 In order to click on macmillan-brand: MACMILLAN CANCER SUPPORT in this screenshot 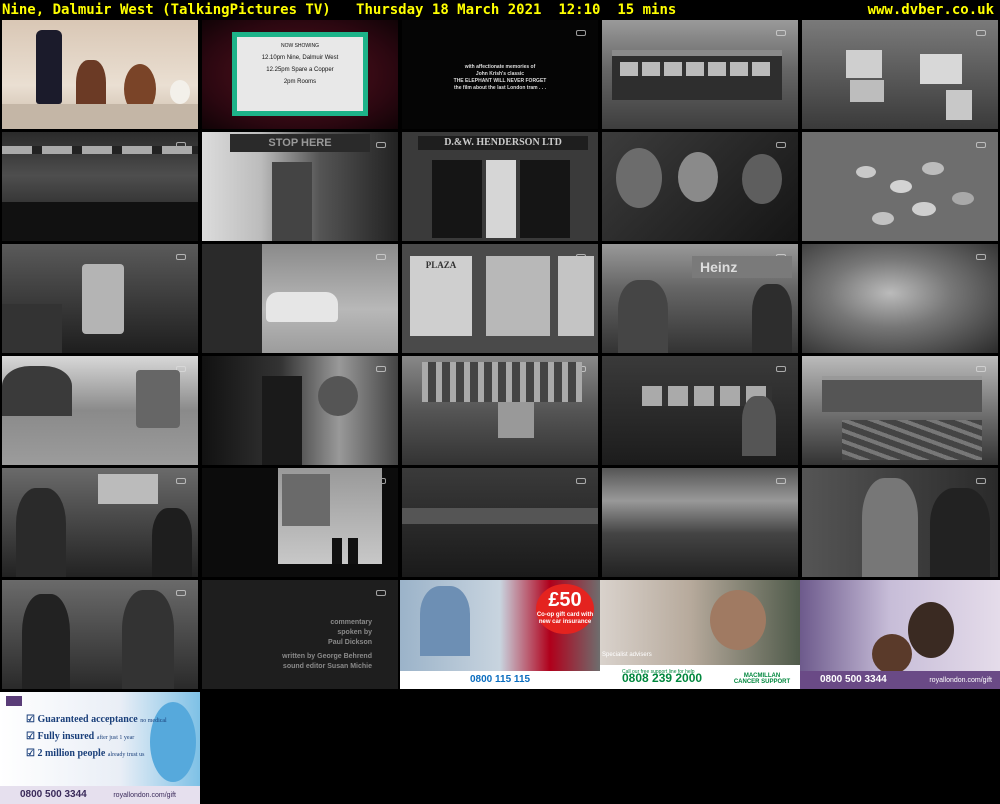, I will do `click(762, 679)`.